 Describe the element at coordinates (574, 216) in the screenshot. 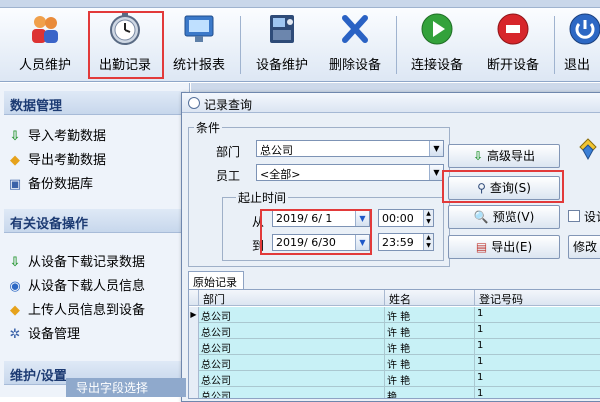

I see `settings-checkbox` at that location.